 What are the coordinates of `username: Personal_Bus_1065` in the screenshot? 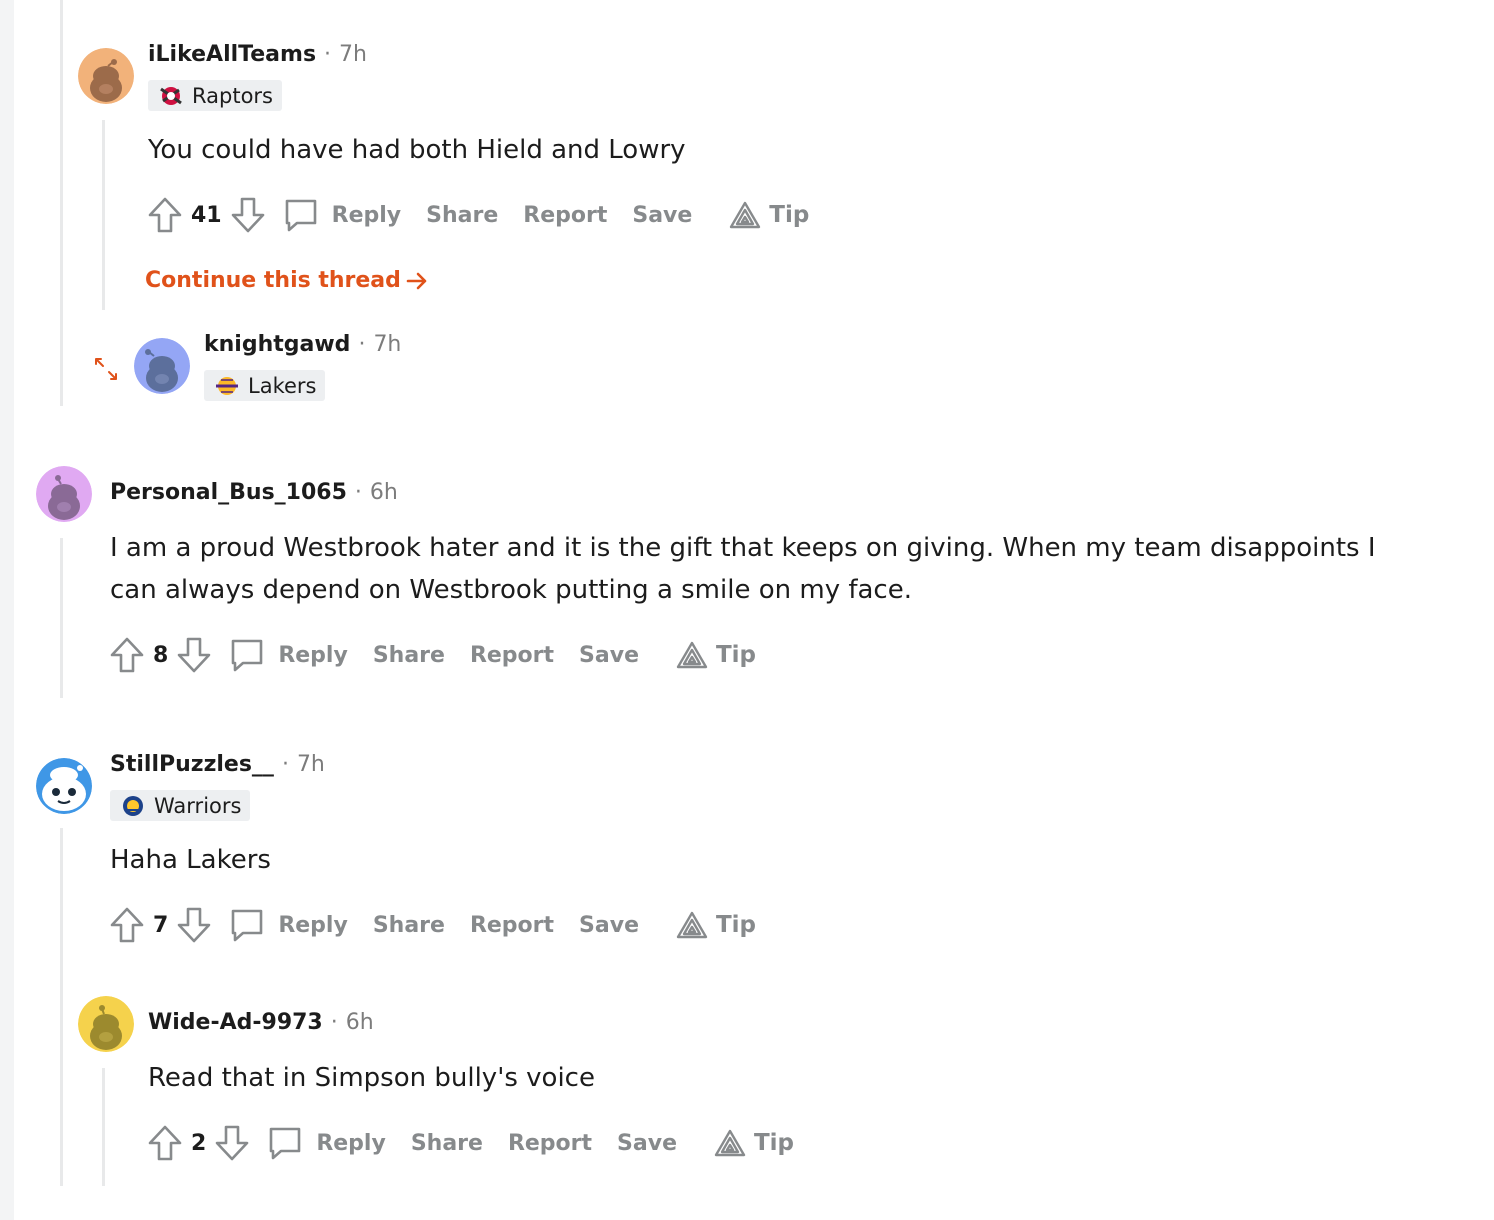 It's located at (228, 492).